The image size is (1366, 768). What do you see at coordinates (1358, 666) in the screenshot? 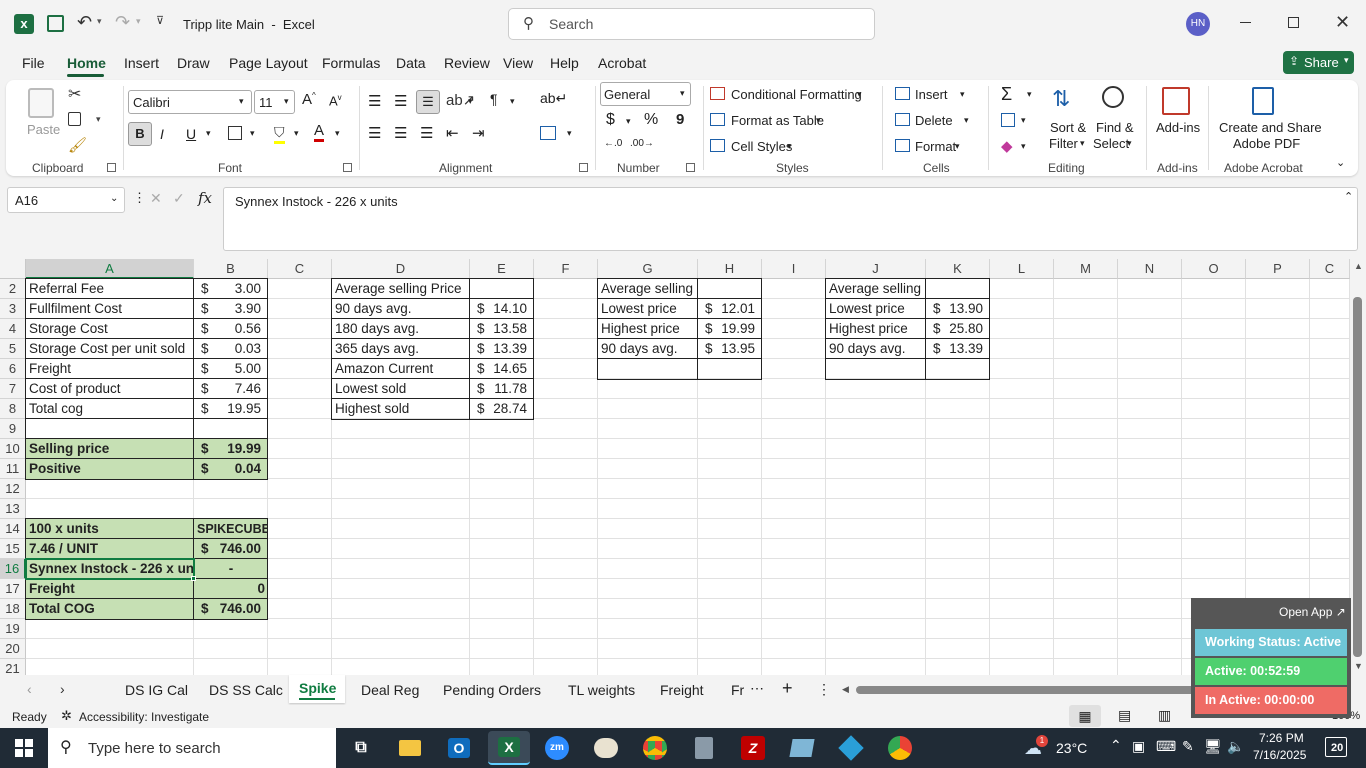
I see `scroll-down-icon: ▼` at bounding box center [1358, 666].